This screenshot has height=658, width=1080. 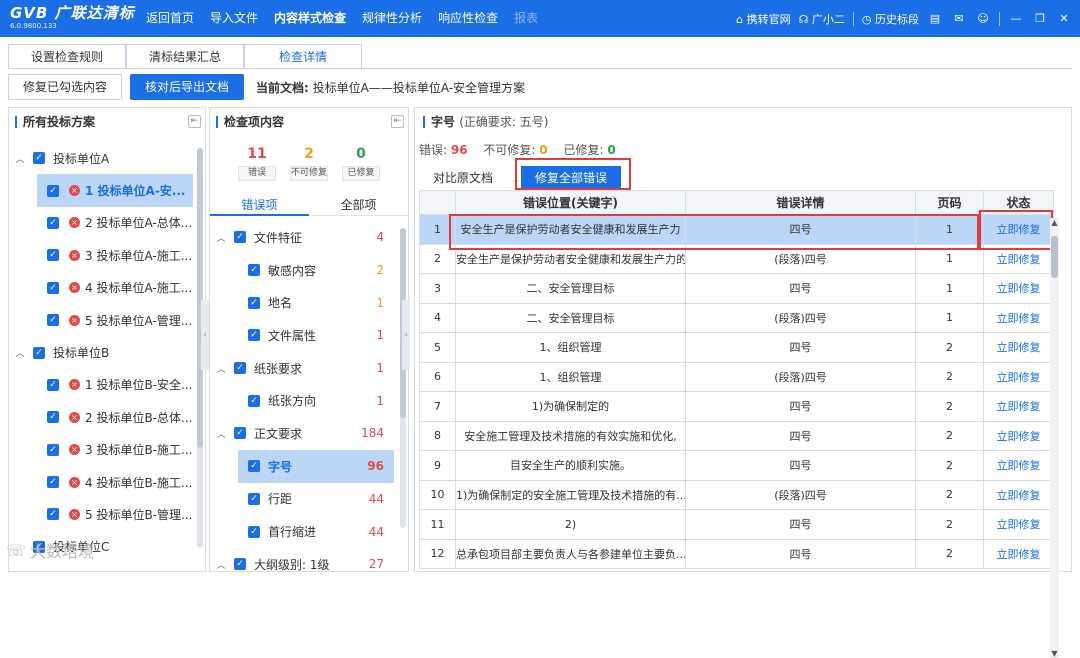 What do you see at coordinates (463, 177) in the screenshot?
I see `compare-original-tab: 对比原文档` at bounding box center [463, 177].